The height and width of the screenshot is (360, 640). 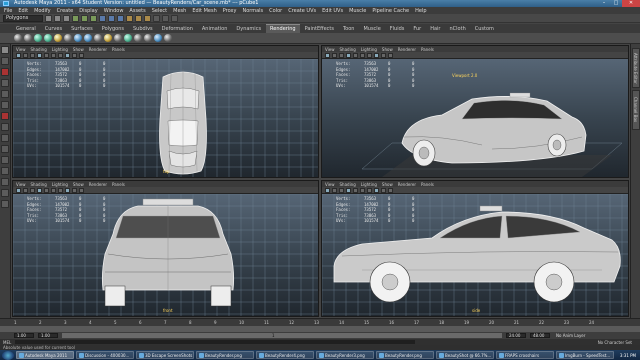 What do you see at coordinates (129, 18) in the screenshot?
I see `render-current-frame-icon` at bounding box center [129, 18].